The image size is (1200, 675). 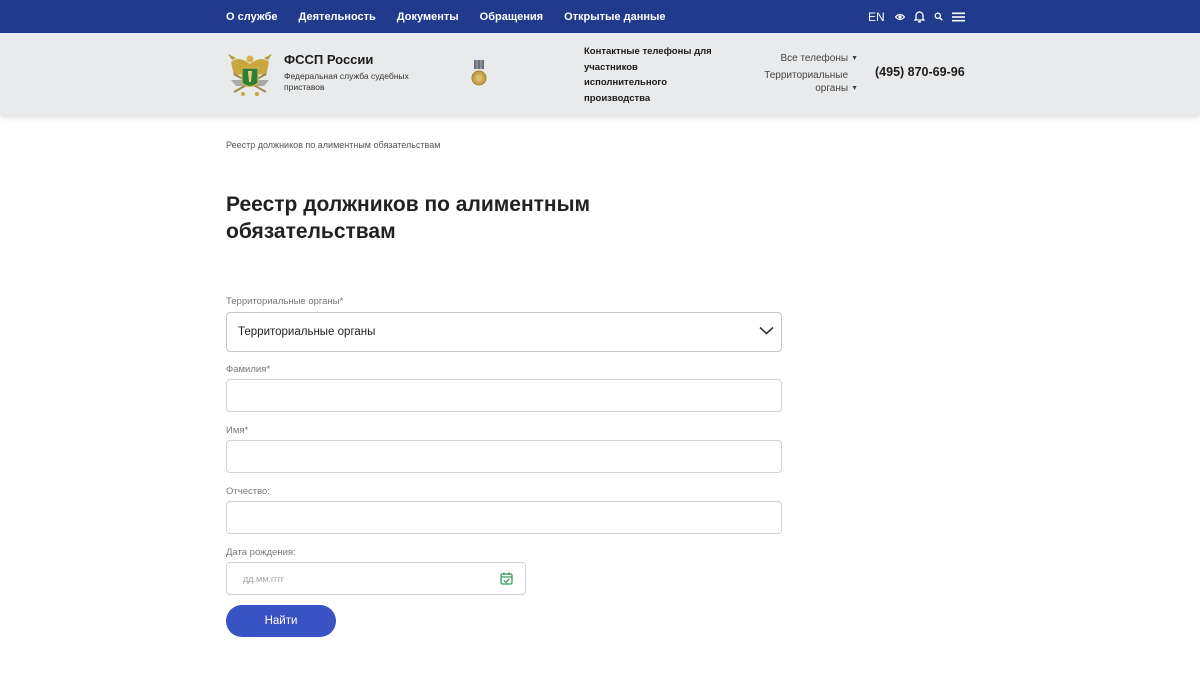 What do you see at coordinates (479, 74) in the screenshot?
I see `medal-icon` at bounding box center [479, 74].